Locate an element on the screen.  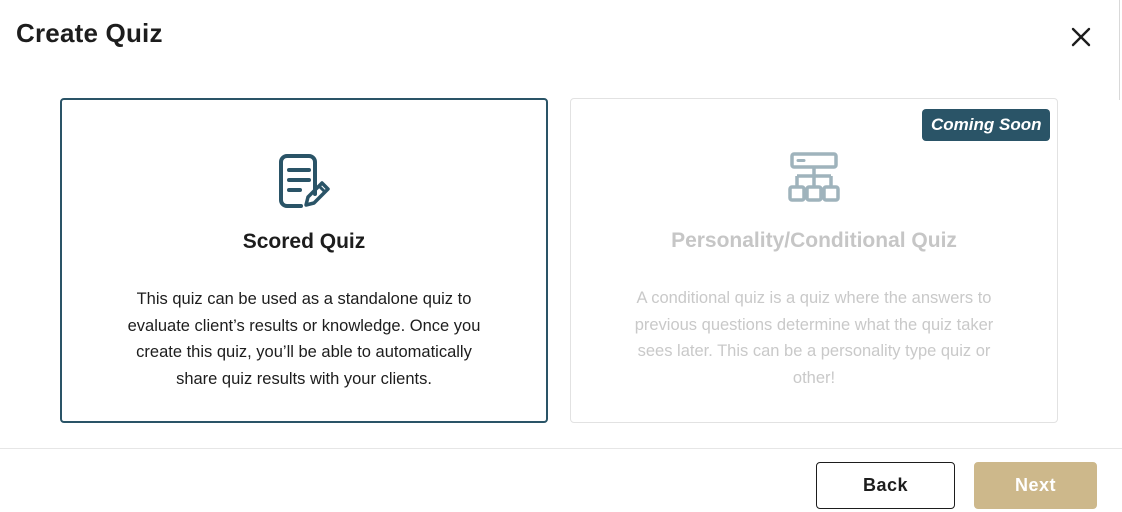
dialog-header: Create Quiz is located at coordinates (561, 36).